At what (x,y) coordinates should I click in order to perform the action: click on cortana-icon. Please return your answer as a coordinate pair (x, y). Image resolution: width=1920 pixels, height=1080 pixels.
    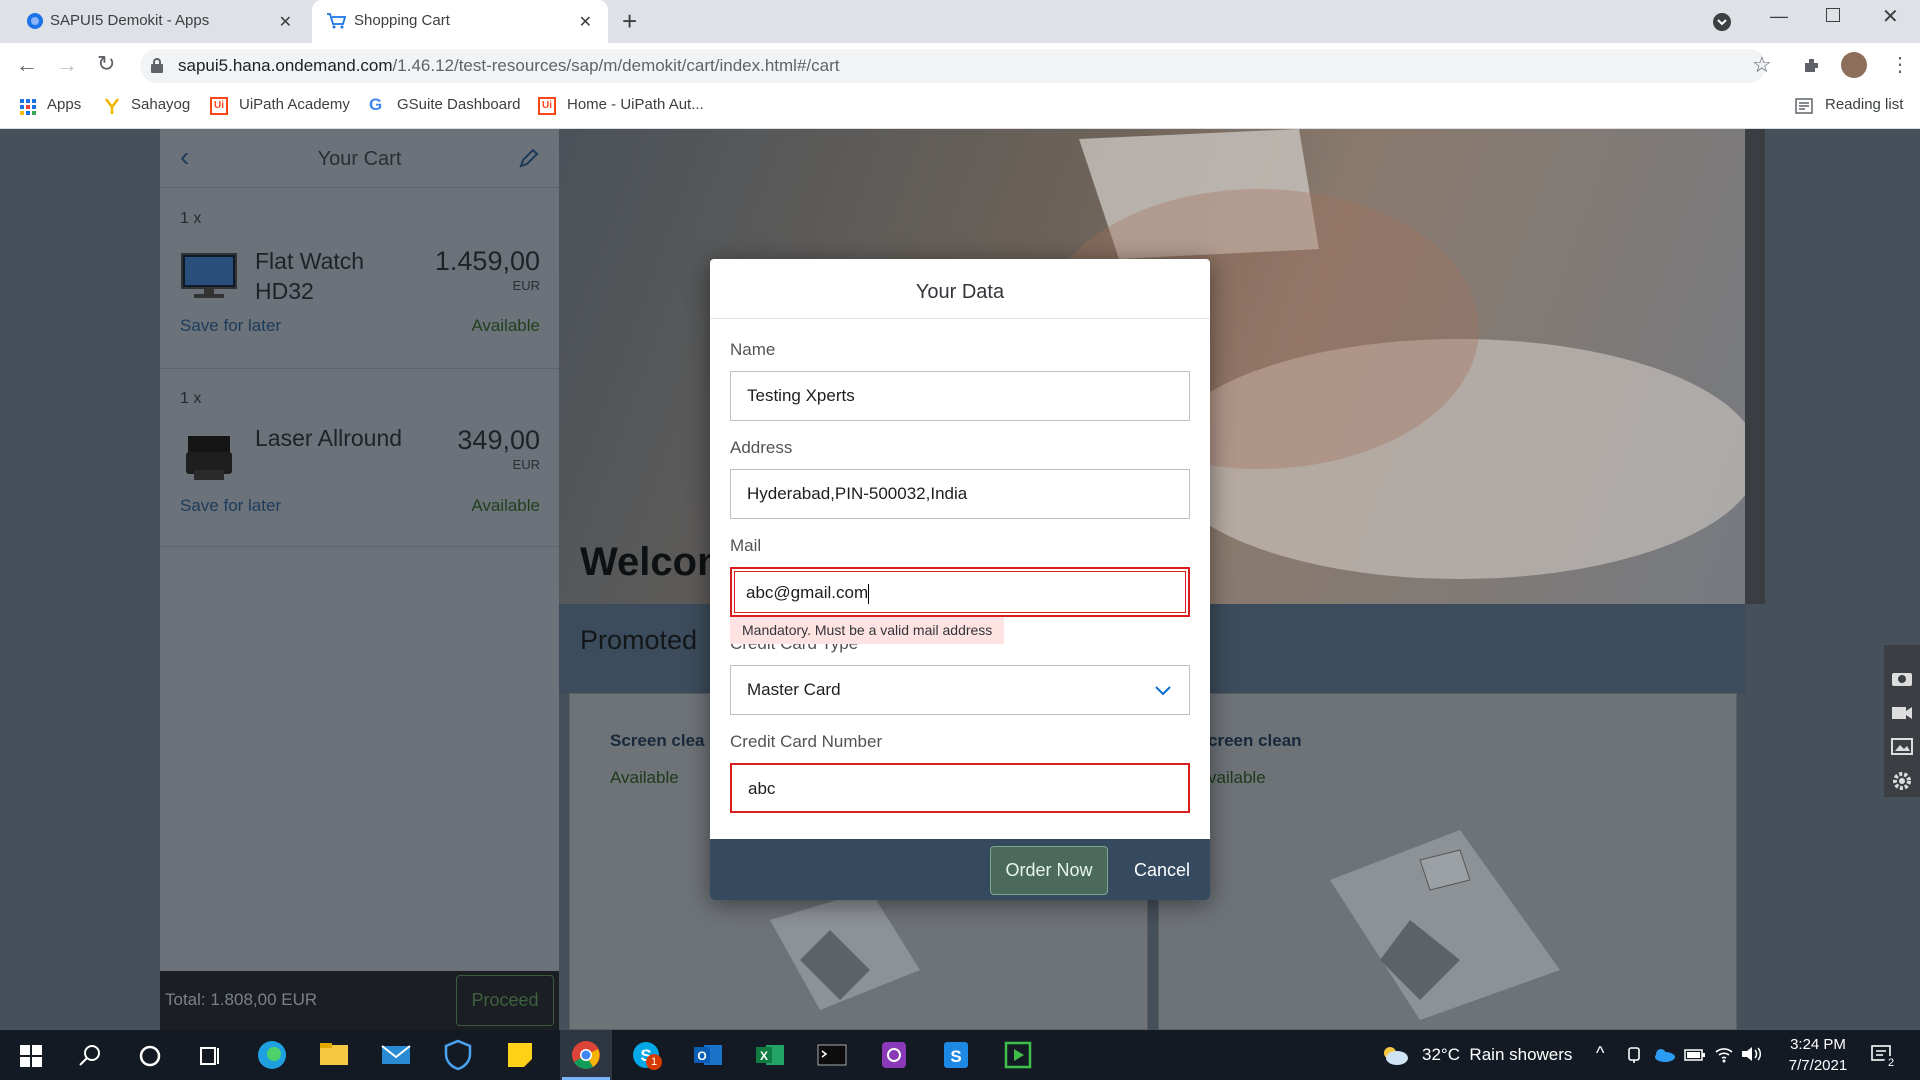
    Looking at the image, I should click on (150, 1056).